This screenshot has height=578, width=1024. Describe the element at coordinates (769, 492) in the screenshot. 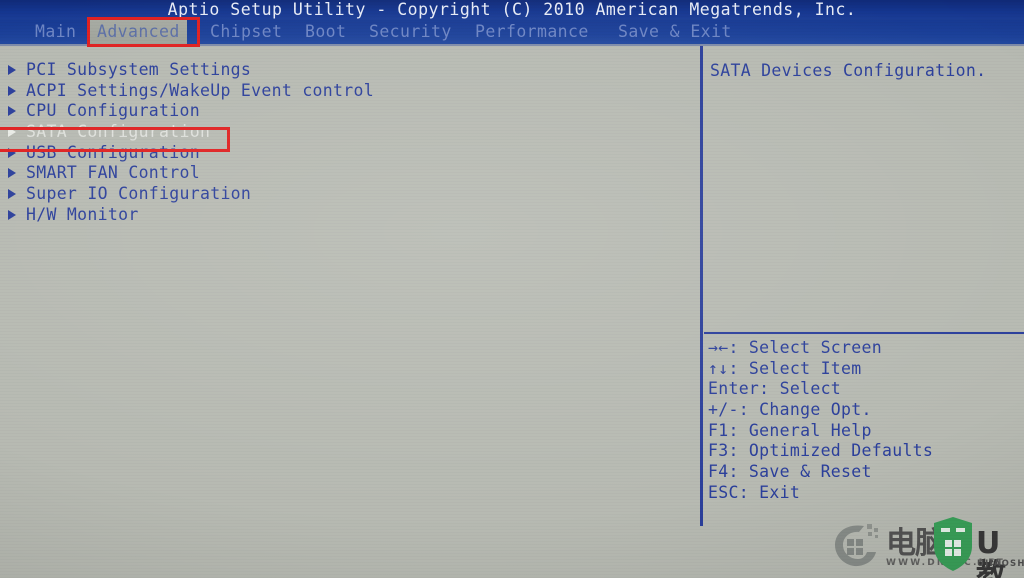

I see `legend-action: : Exit` at that location.